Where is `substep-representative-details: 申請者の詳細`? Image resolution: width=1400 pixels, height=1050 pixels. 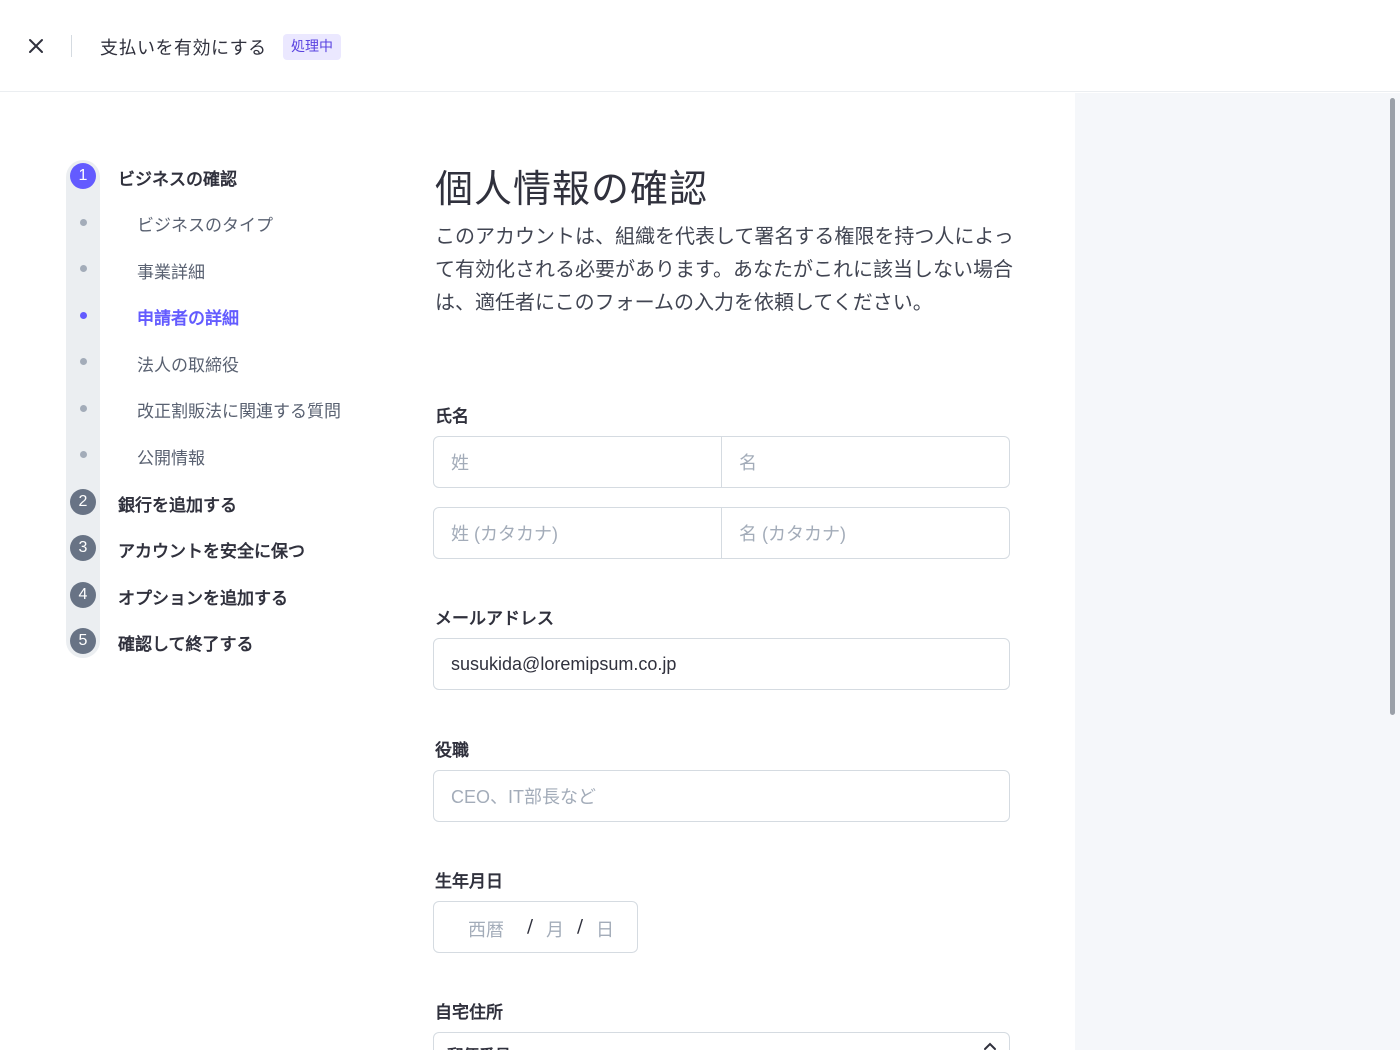
substep-representative-details: 申請者の詳細 is located at coordinates (188, 316).